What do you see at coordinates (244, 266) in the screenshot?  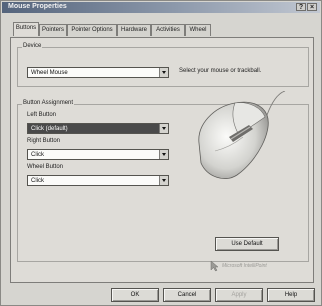 I see `intellipoint-logo-text: Microsoft IntelliPoint` at bounding box center [244, 266].